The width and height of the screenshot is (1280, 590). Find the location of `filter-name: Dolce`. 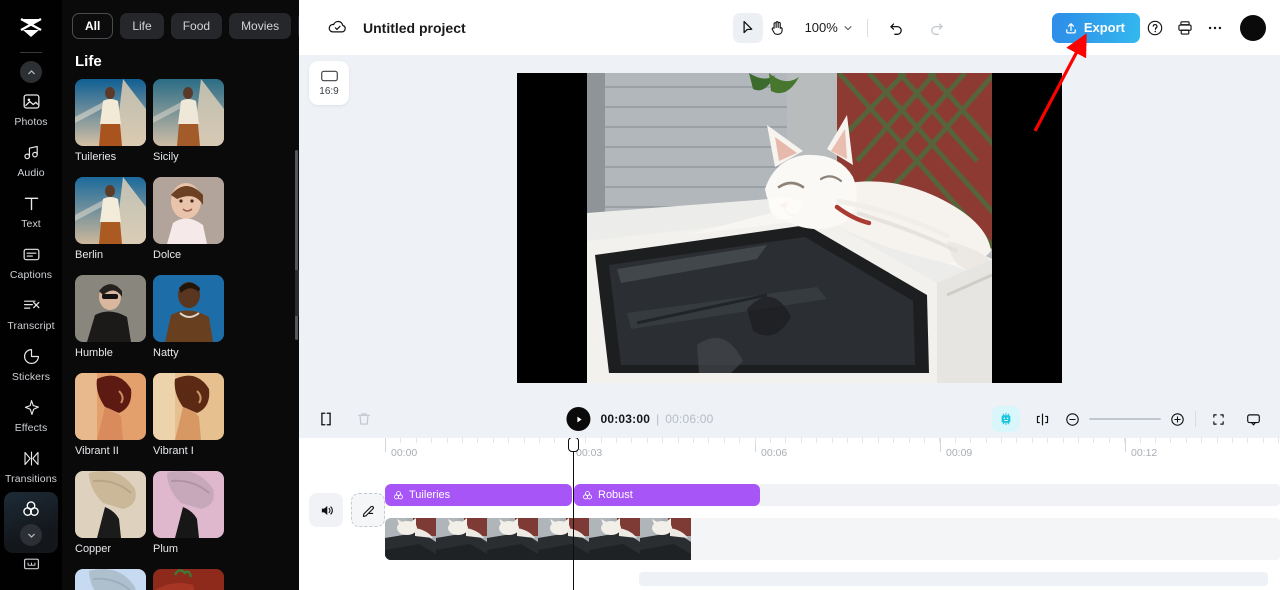

filter-name: Dolce is located at coordinates (167, 255).